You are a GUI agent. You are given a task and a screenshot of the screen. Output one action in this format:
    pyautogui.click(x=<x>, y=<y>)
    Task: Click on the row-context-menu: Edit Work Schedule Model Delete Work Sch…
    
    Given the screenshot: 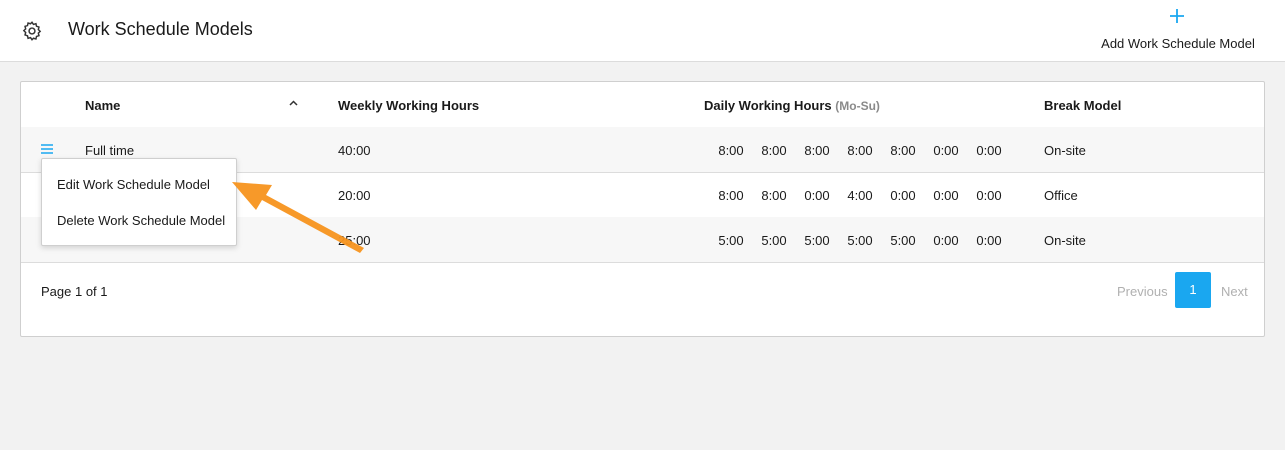 What is the action you would take?
    pyautogui.click(x=139, y=202)
    